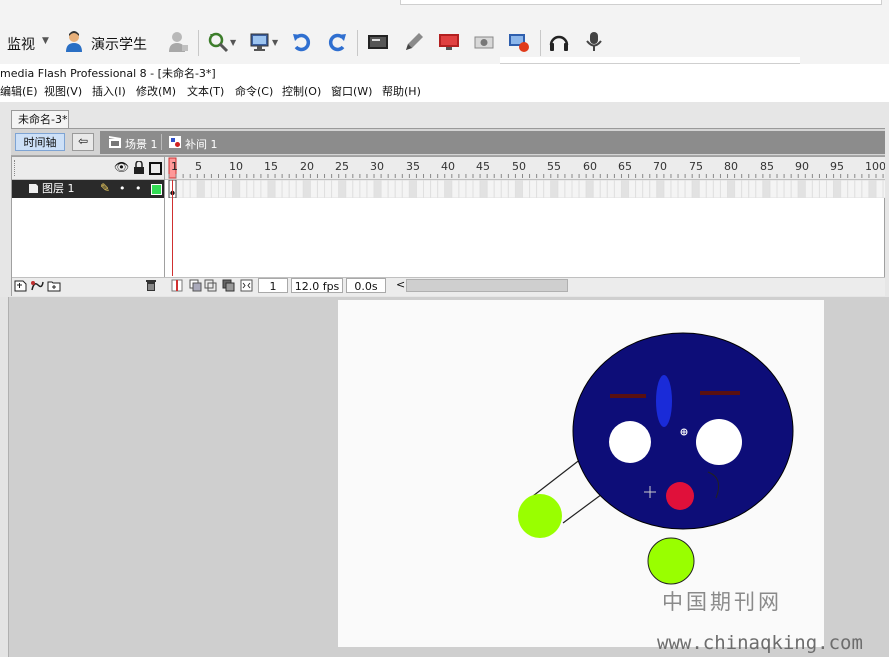 Image resolution: width=889 pixels, height=657 pixels. I want to click on refresh-search-icon, so click(218, 42).